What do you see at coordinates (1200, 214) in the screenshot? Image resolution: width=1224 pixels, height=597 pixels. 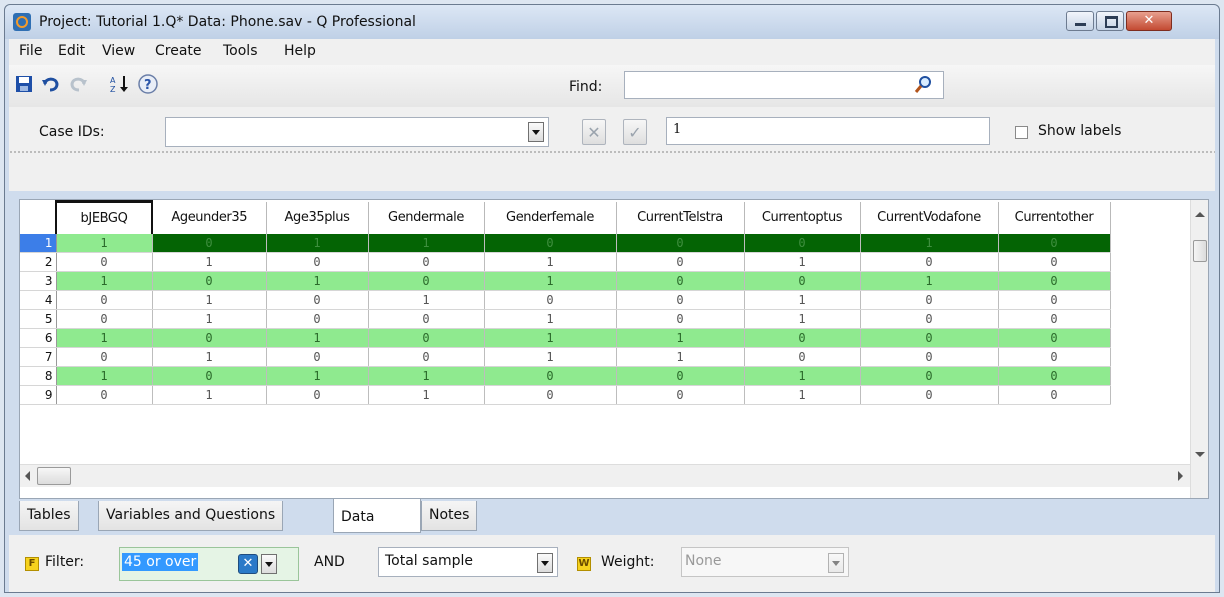 I see `scroll-up-icon` at bounding box center [1200, 214].